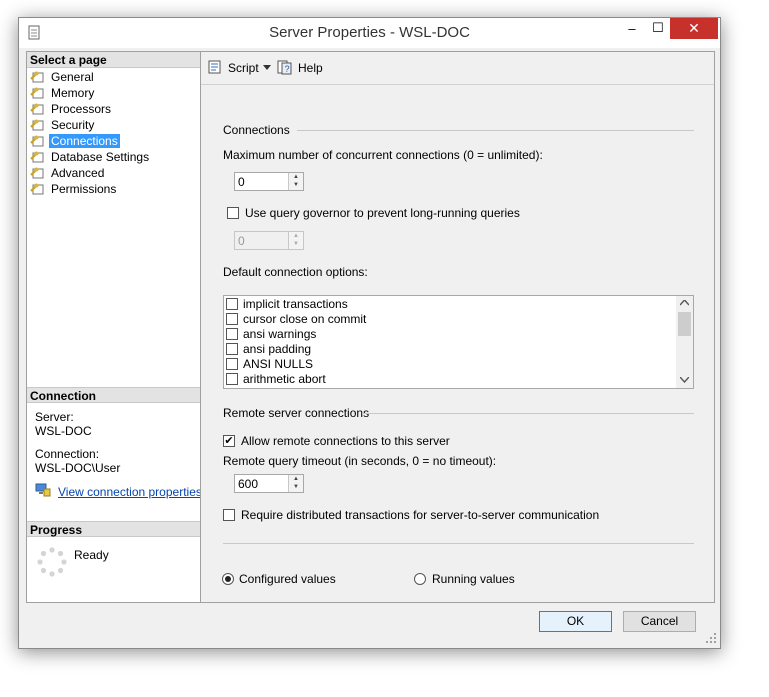 This screenshot has height=697, width=769. I want to click on connections-divider, so click(495, 130).